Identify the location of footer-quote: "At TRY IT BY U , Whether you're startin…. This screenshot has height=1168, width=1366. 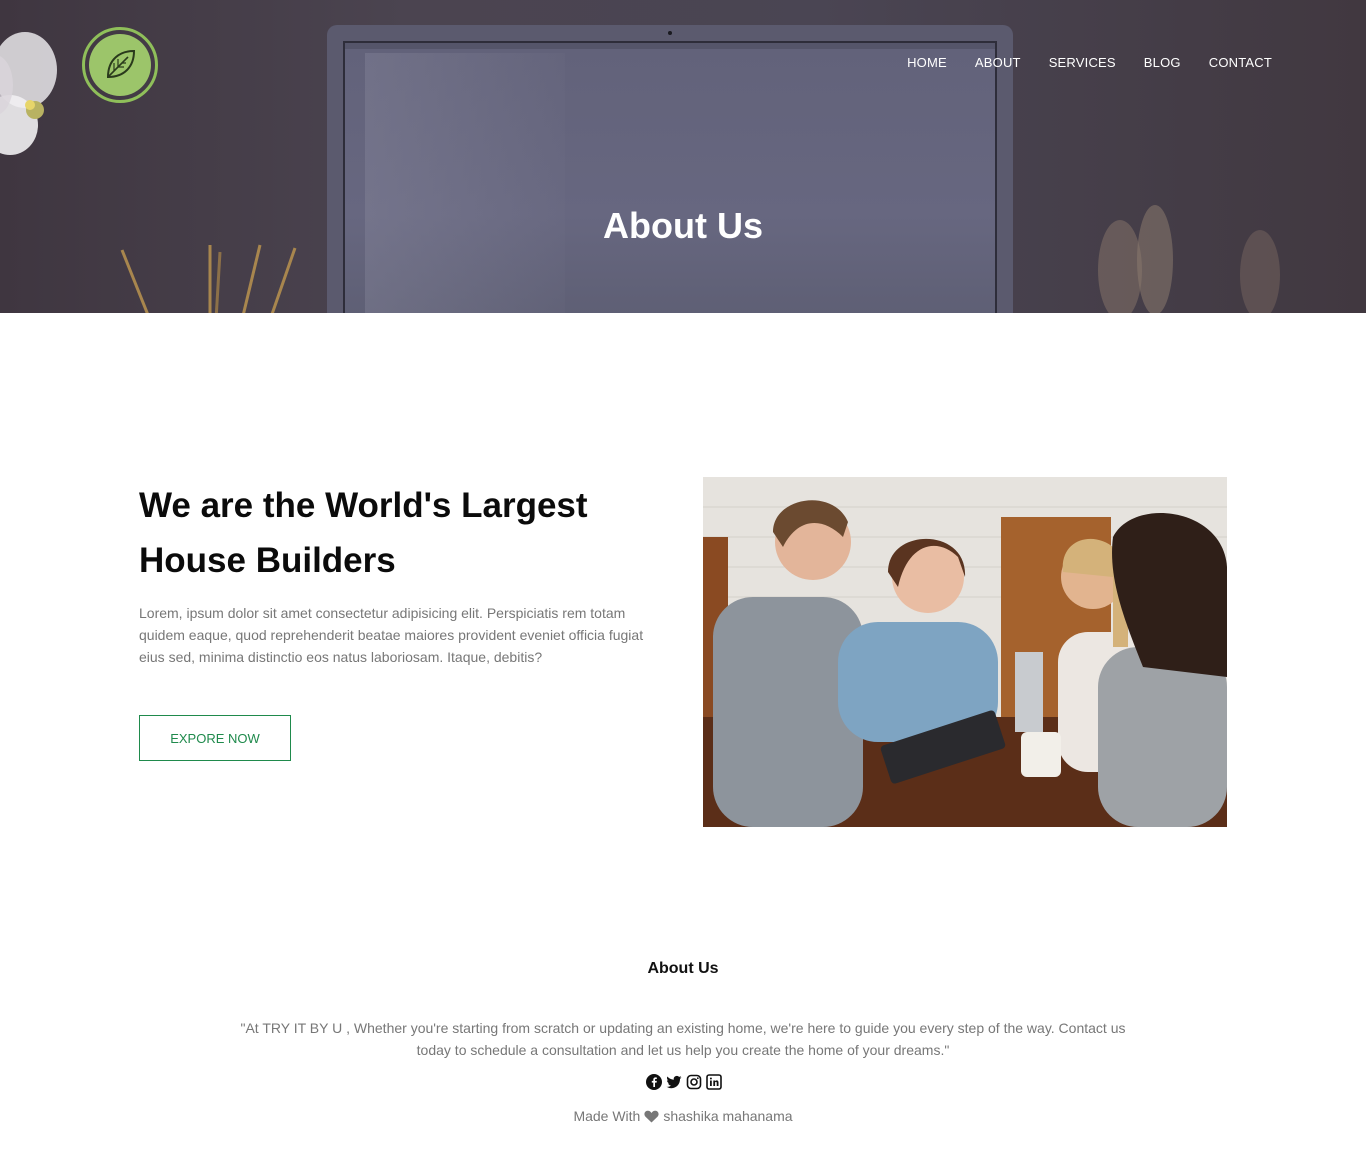
(683, 1039).